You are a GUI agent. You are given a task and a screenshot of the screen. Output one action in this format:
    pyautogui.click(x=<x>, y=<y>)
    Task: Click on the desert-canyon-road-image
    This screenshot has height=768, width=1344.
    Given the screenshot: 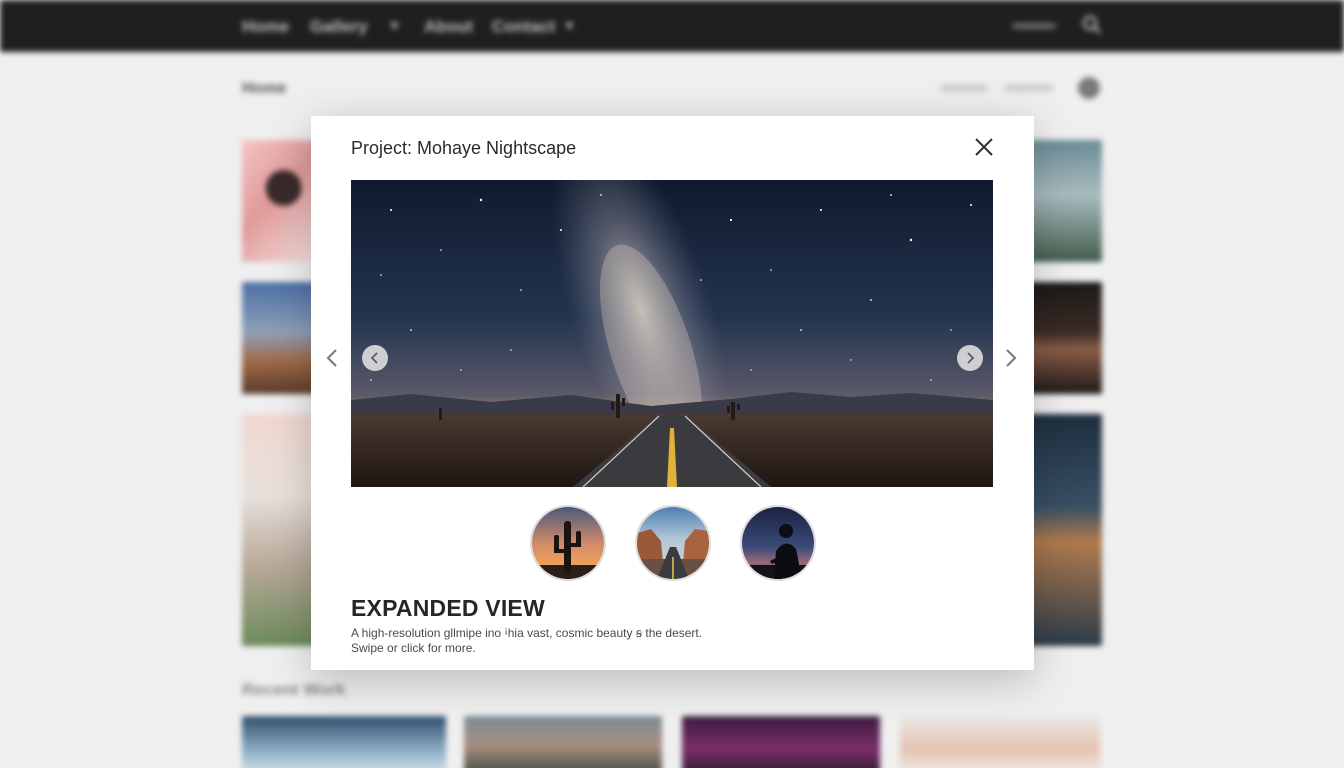 What is the action you would take?
    pyautogui.click(x=673, y=543)
    